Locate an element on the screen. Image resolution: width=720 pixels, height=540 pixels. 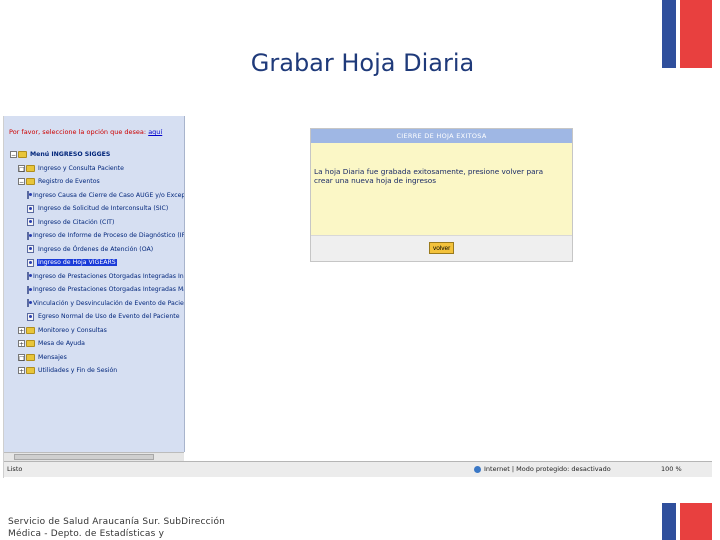
scrollbar-thumb is located at coordinates (84, 457).